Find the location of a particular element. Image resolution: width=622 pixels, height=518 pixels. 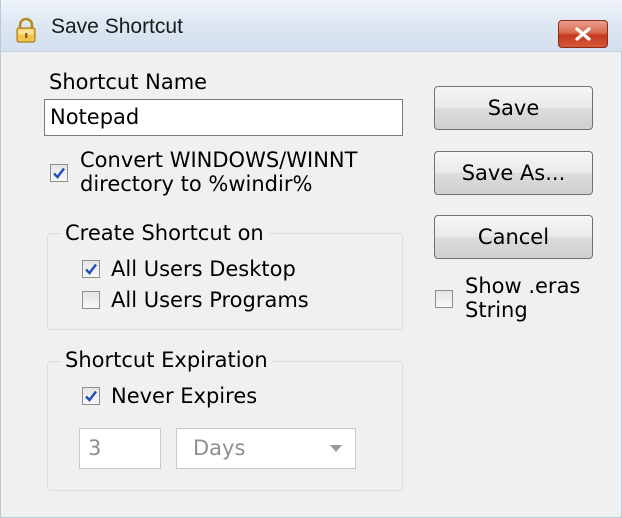

title-bar: Save Shortcut is located at coordinates (311, 26).